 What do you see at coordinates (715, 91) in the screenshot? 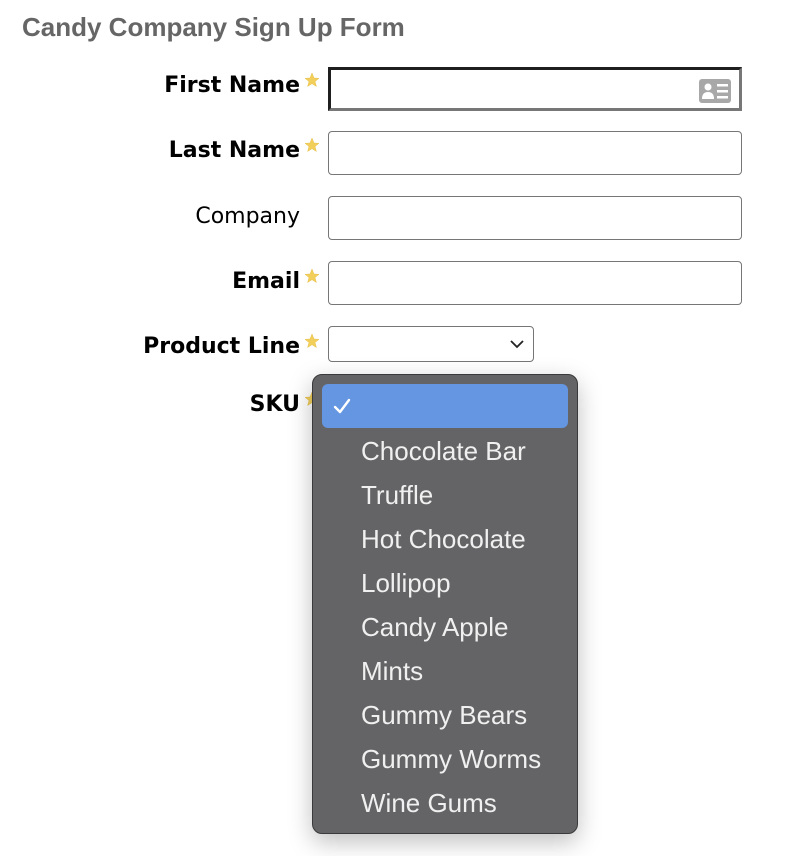
I see `contact-card-icon` at bounding box center [715, 91].